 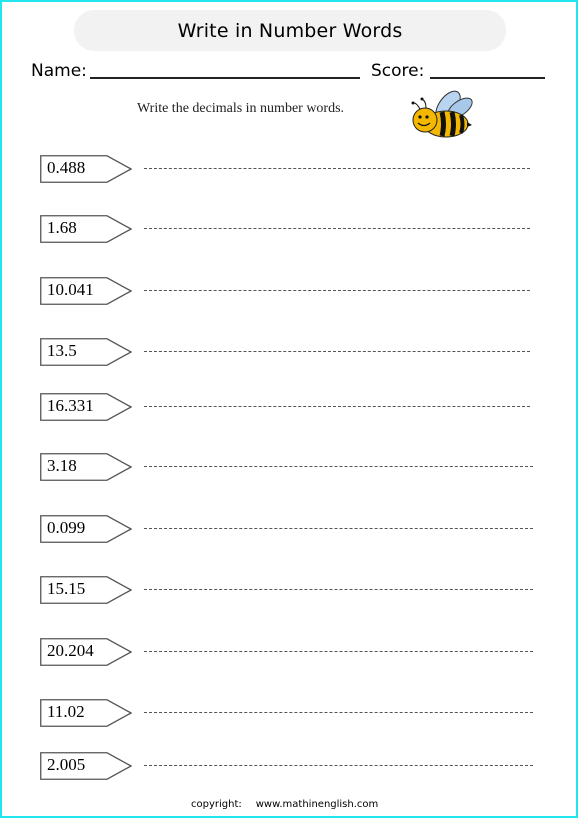 What do you see at coordinates (241, 108) in the screenshot?
I see `instructions: Write the decimals in number words.` at bounding box center [241, 108].